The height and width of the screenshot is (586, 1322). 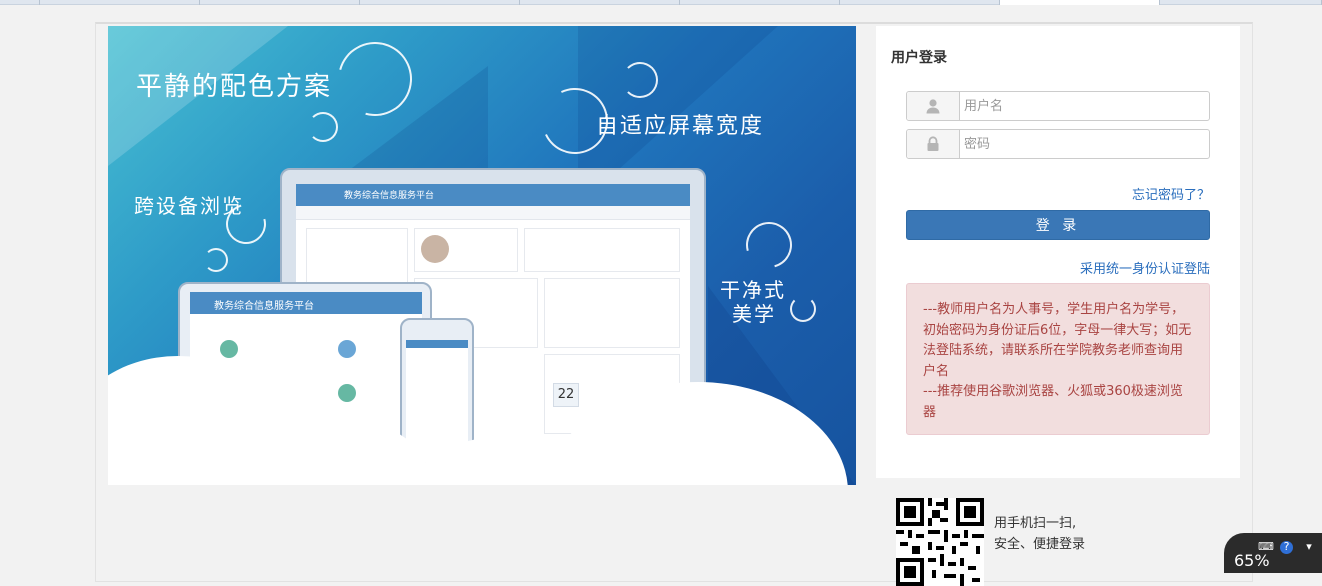 I want to click on password-input, so click(x=1084, y=144).